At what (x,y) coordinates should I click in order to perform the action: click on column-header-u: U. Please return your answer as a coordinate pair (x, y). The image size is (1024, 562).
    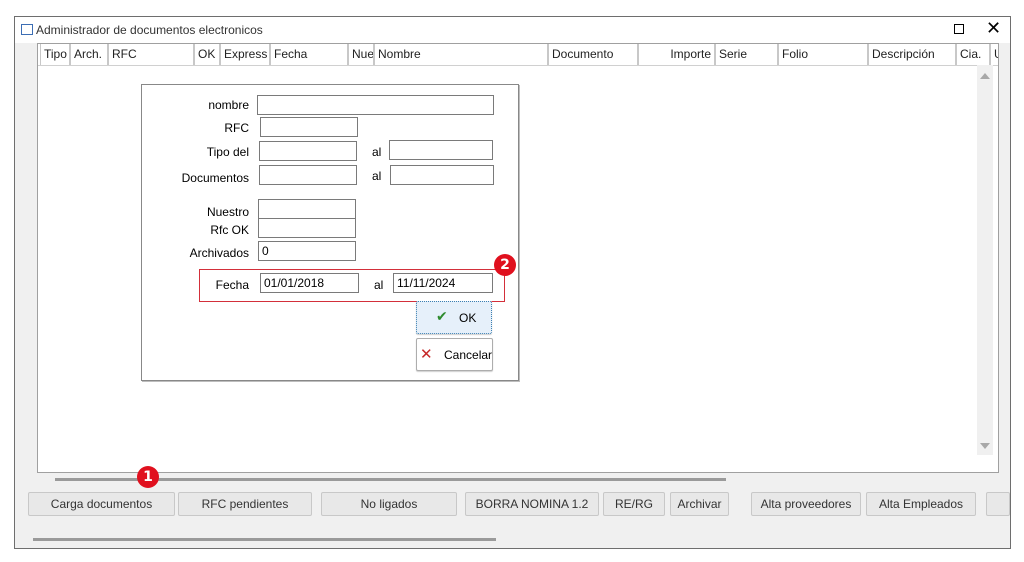
    Looking at the image, I should click on (994, 54).